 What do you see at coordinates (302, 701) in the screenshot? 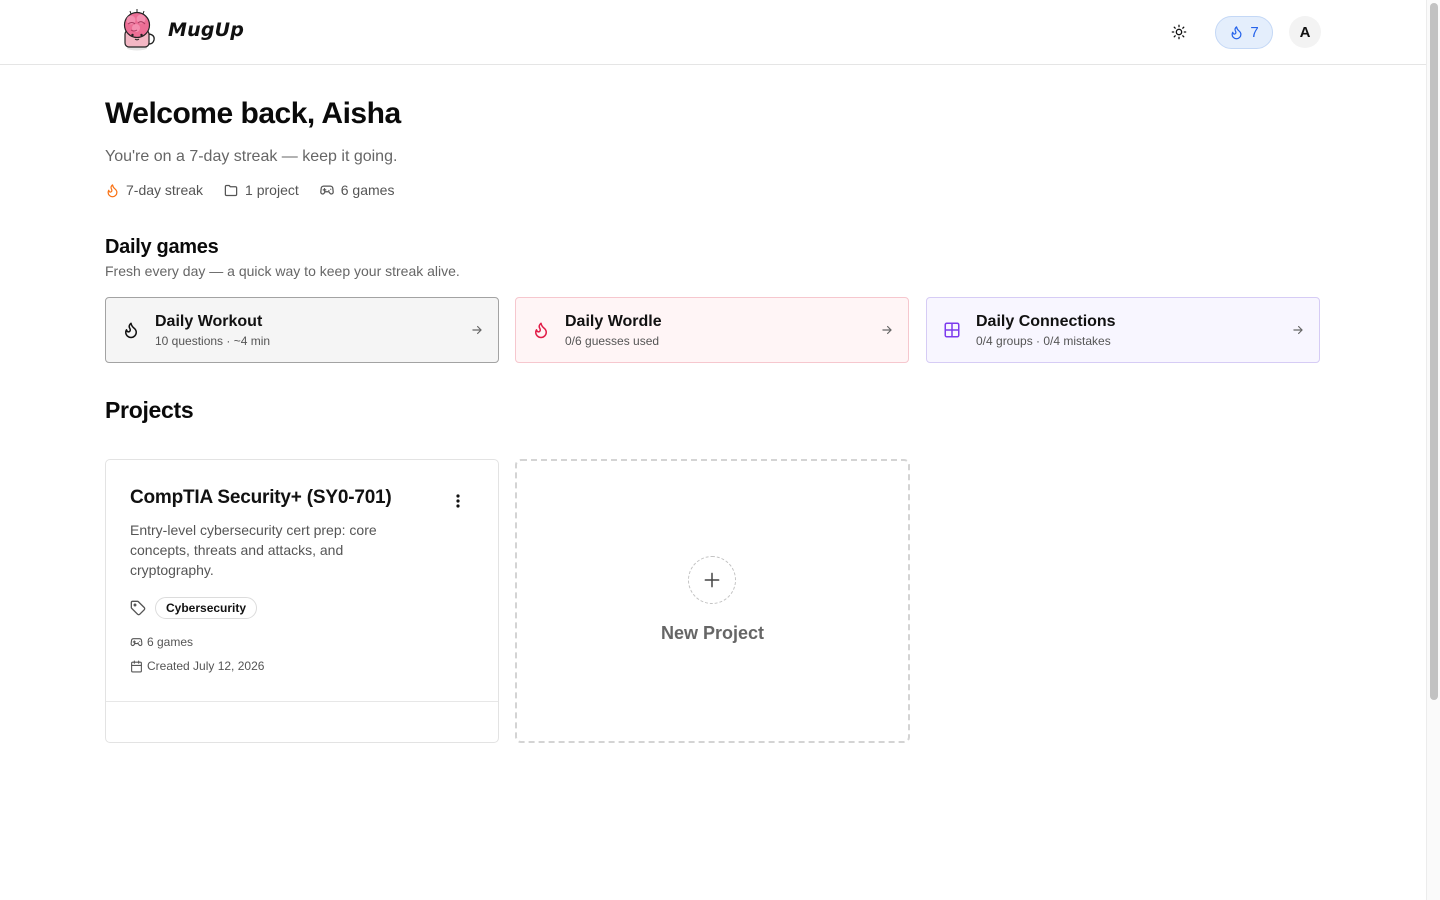
I see `project-card-divider` at bounding box center [302, 701].